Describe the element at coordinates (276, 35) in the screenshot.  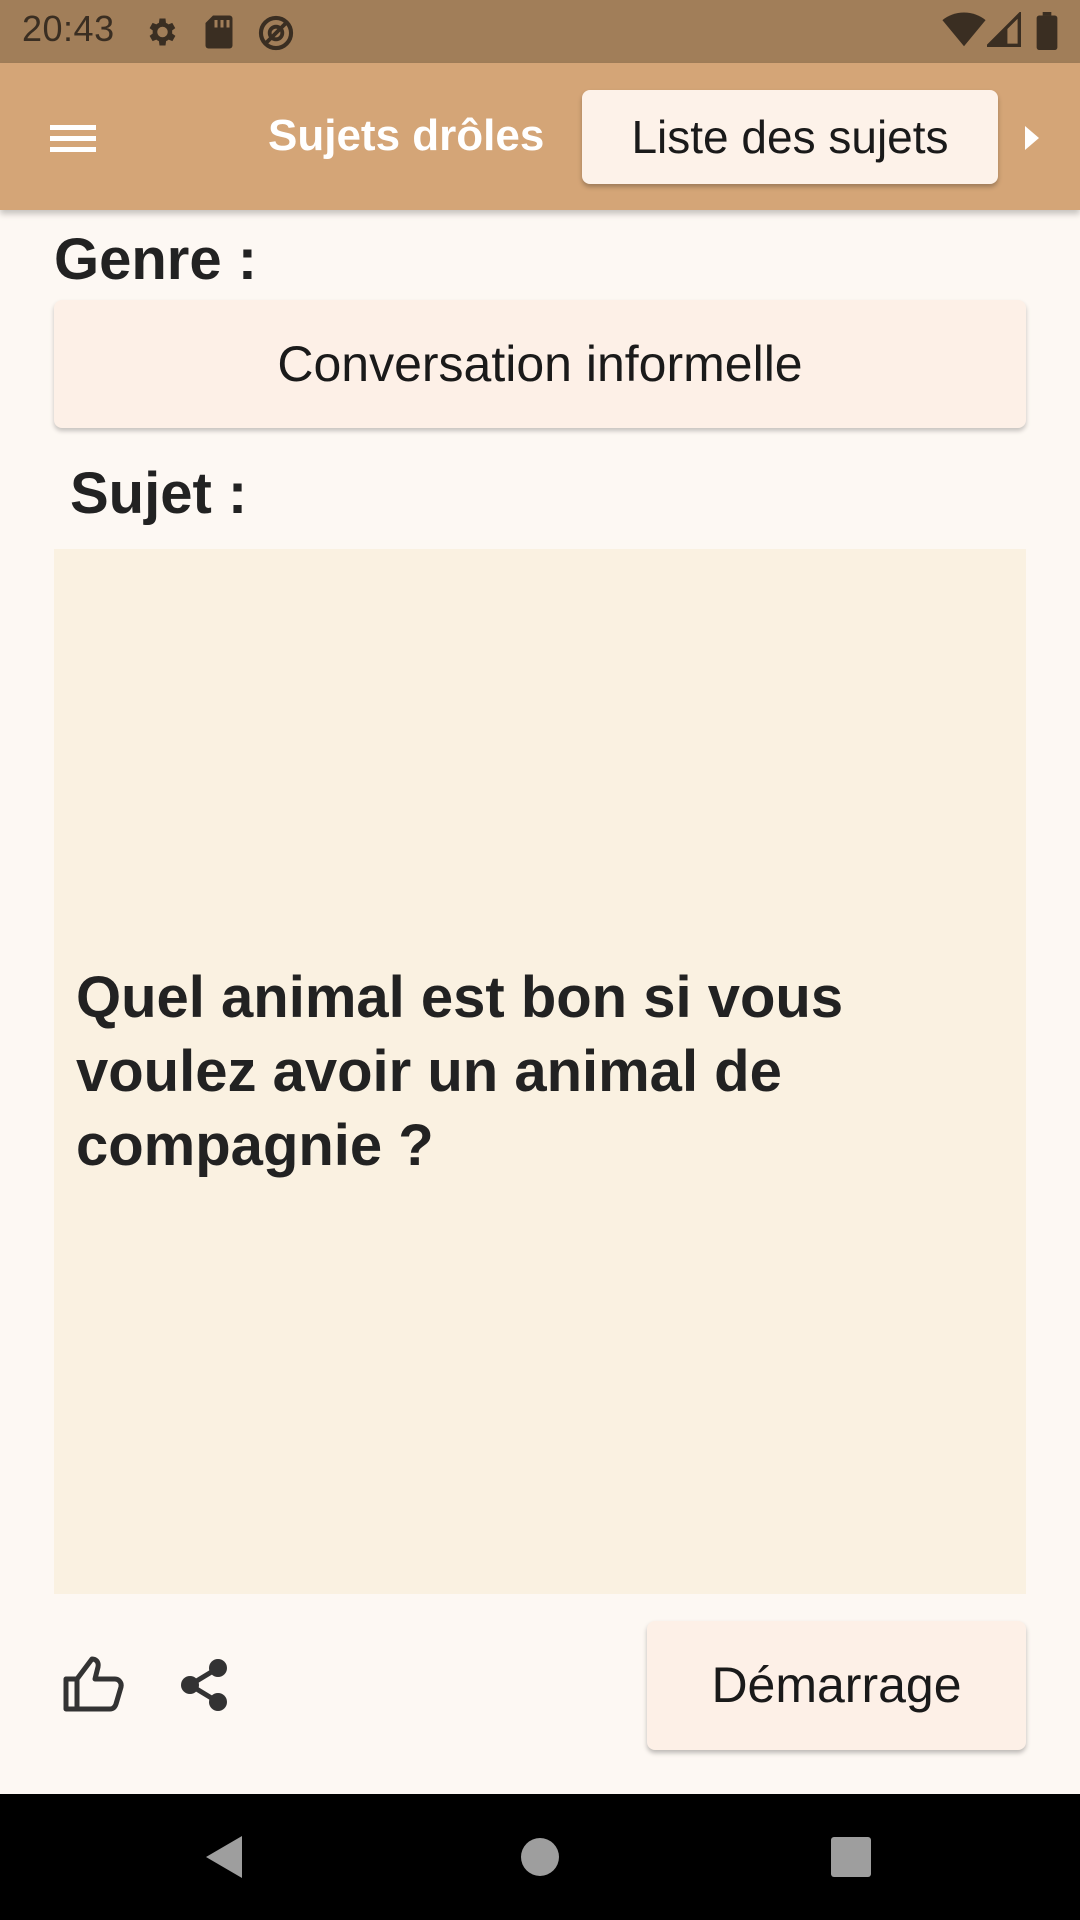
I see `at-sign-icon` at that location.